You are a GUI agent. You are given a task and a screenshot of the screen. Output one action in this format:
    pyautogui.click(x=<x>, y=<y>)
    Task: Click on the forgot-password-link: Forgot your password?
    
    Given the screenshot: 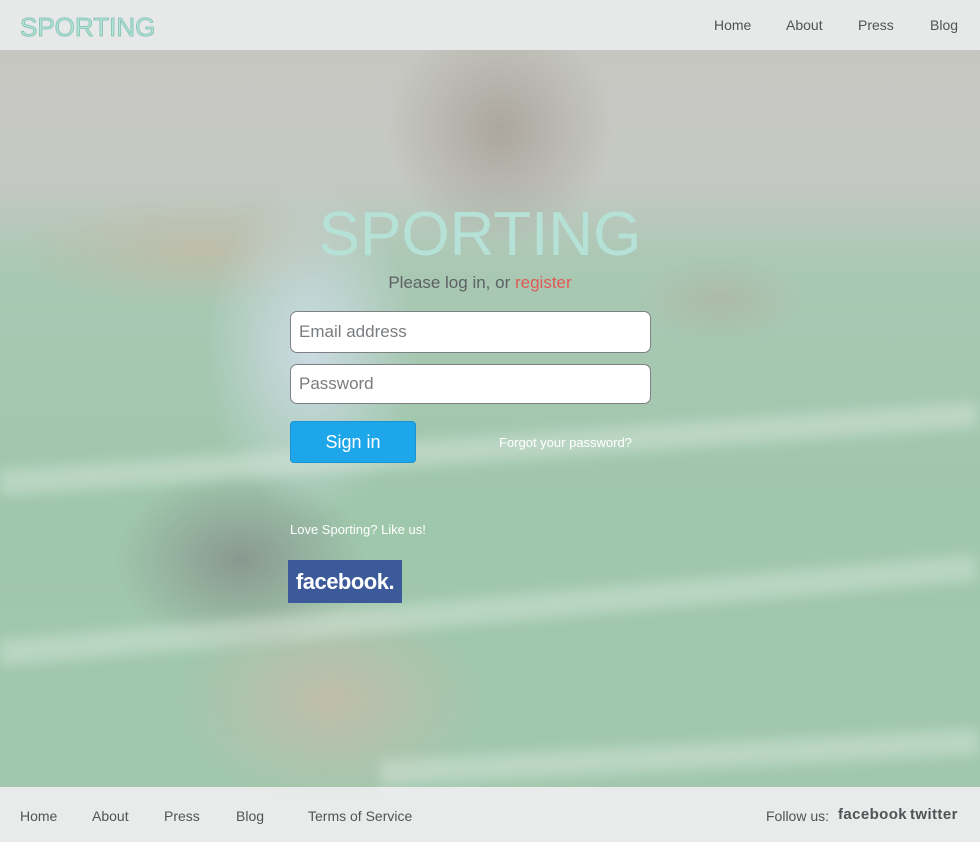 What is the action you would take?
    pyautogui.click(x=565, y=443)
    